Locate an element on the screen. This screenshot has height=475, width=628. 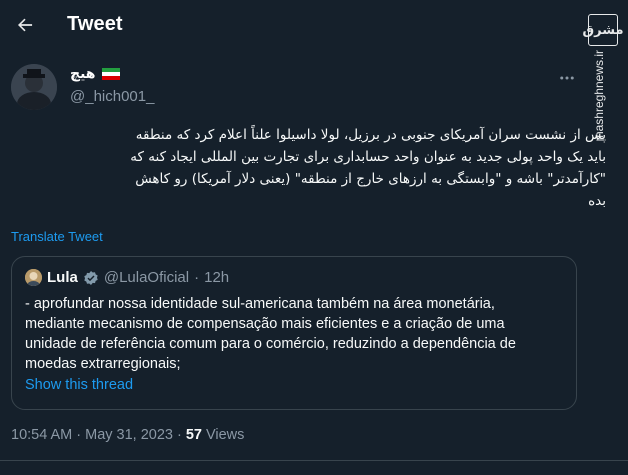
more-options-button is located at coordinates (567, 78).